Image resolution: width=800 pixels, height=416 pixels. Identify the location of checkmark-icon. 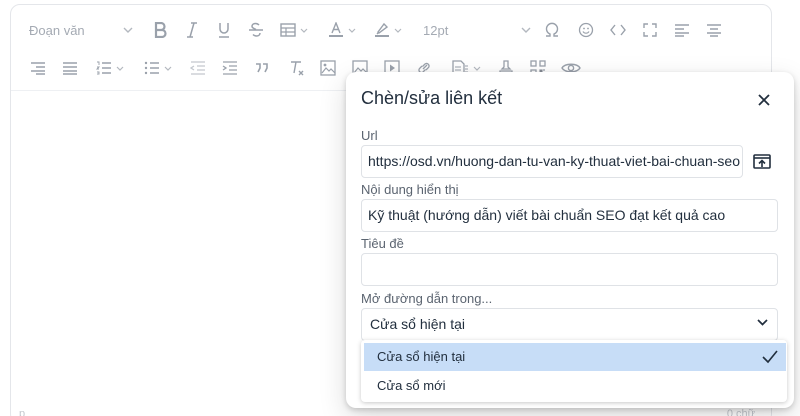
(770, 357).